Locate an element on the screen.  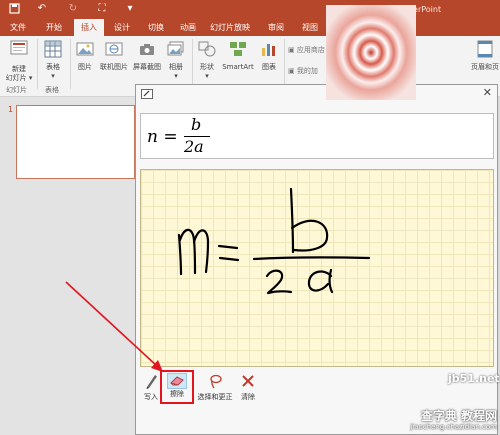
watermark-title: 查字典 教程网 is located at coordinates (458, 416).